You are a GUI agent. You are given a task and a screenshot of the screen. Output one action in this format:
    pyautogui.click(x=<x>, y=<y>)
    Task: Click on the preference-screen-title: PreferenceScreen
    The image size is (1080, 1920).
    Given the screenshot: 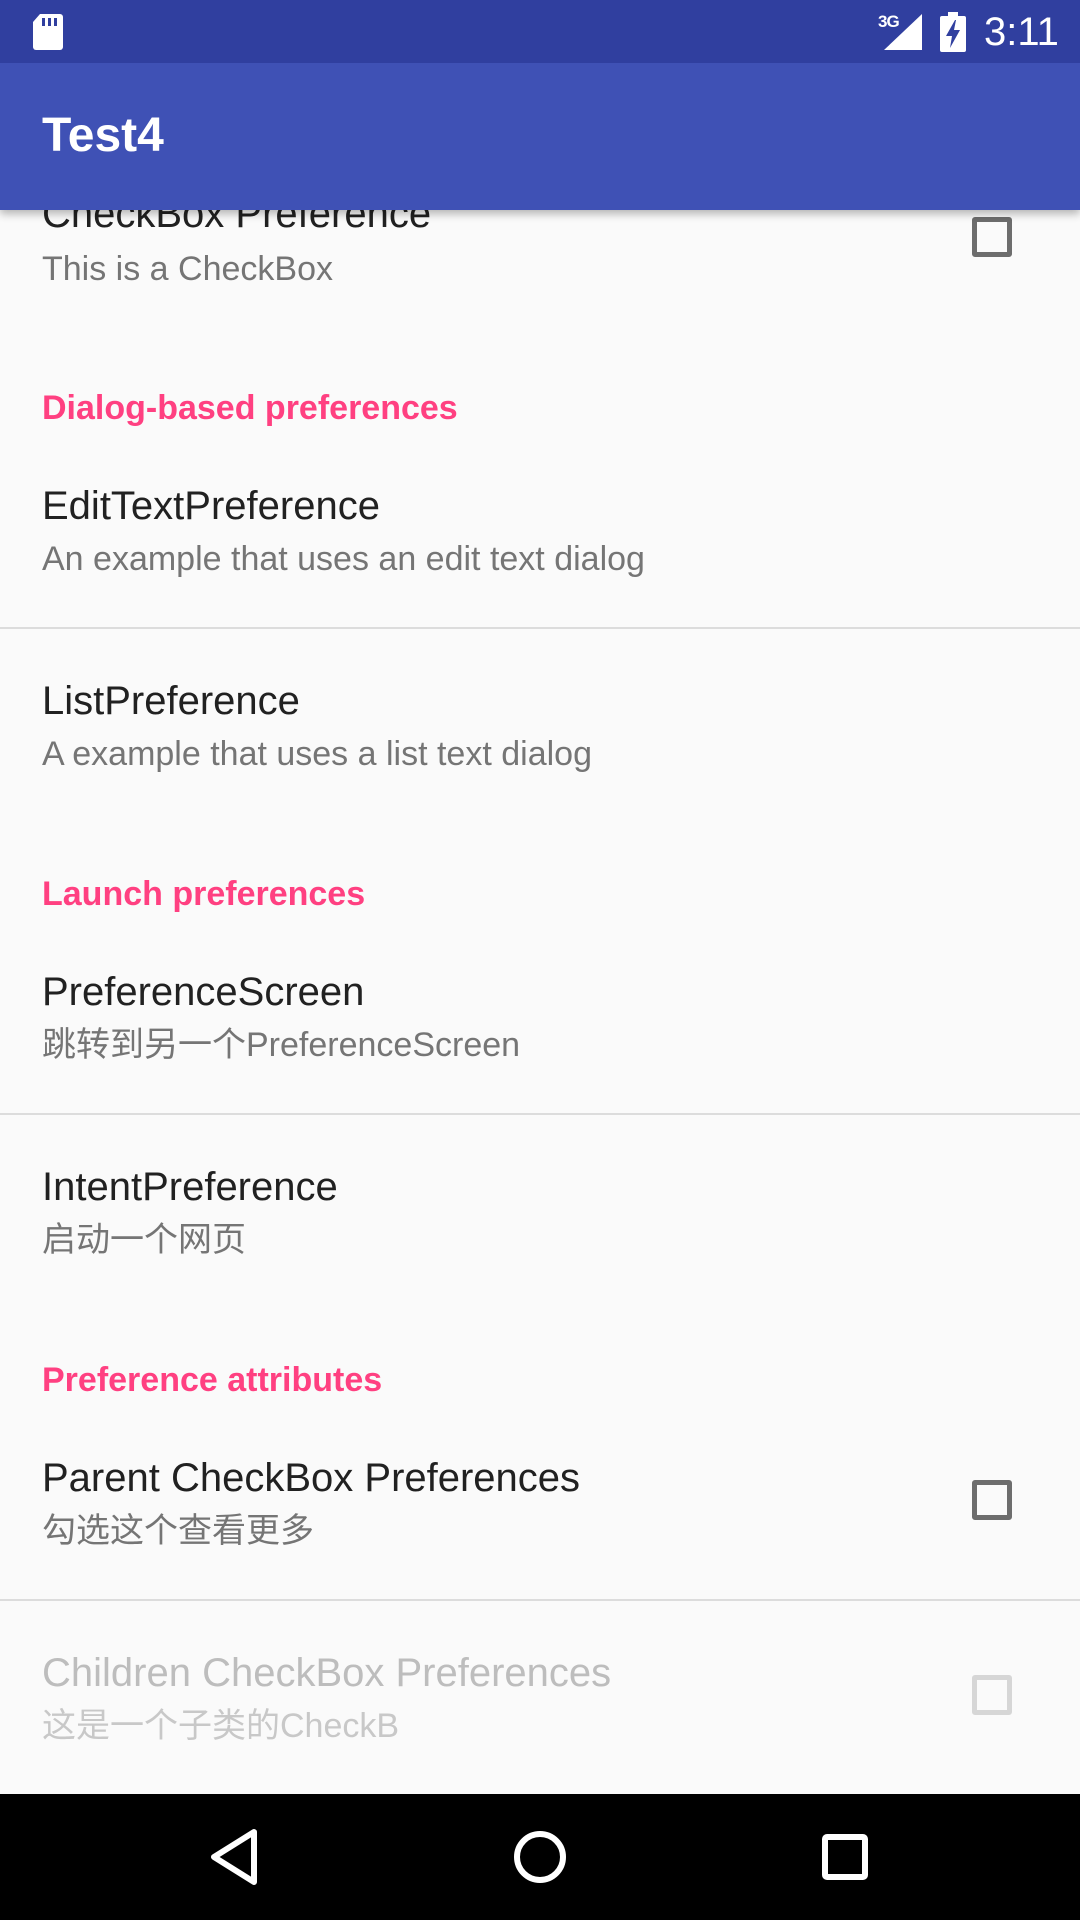 What is the action you would take?
    pyautogui.click(x=203, y=992)
    